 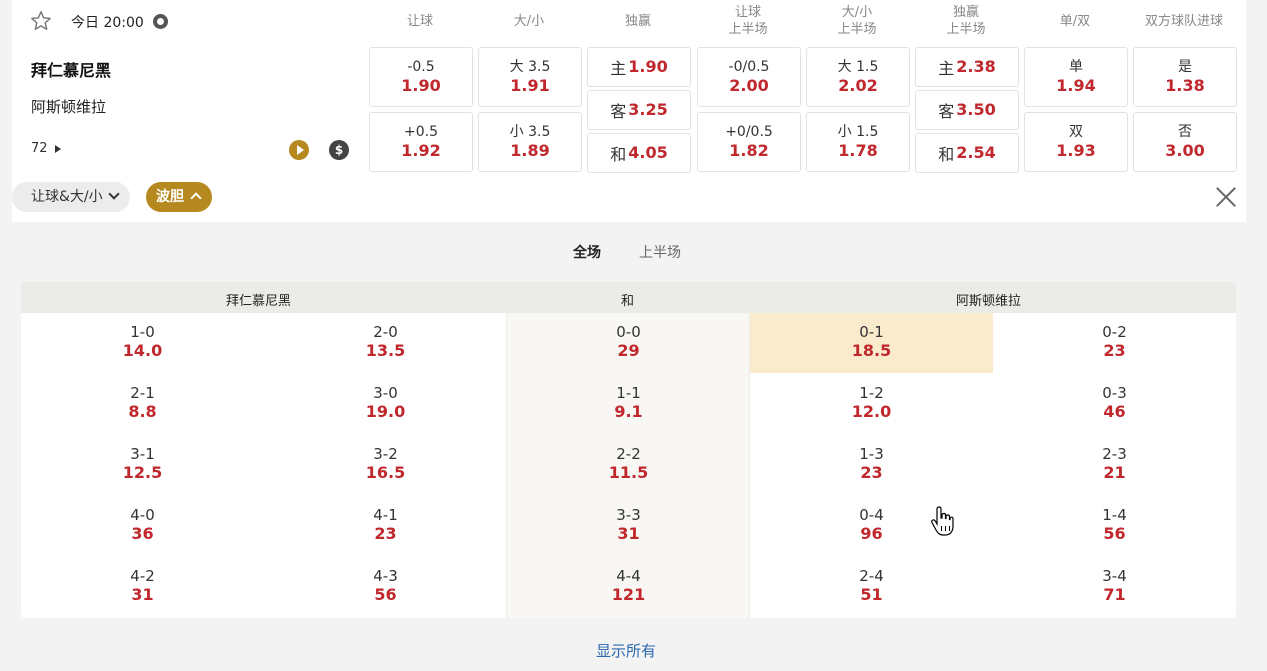 What do you see at coordinates (858, 142) in the screenshot?
I see `odds-total-1h-under: 小 1.5 1.78` at bounding box center [858, 142].